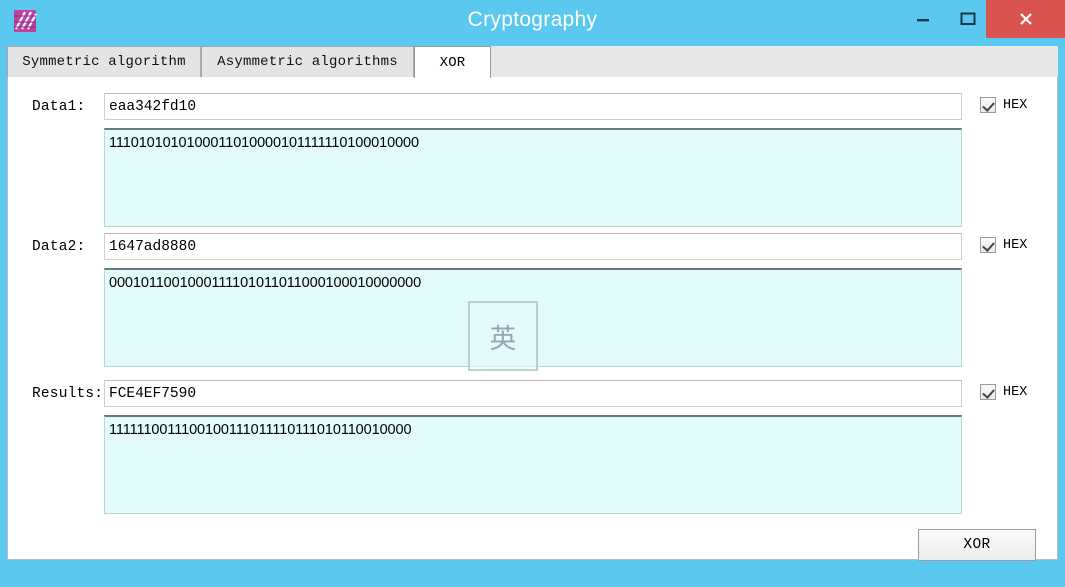  What do you see at coordinates (1015, 245) in the screenshot?
I see `data2-hex-checkbox-label: HEX` at bounding box center [1015, 245].